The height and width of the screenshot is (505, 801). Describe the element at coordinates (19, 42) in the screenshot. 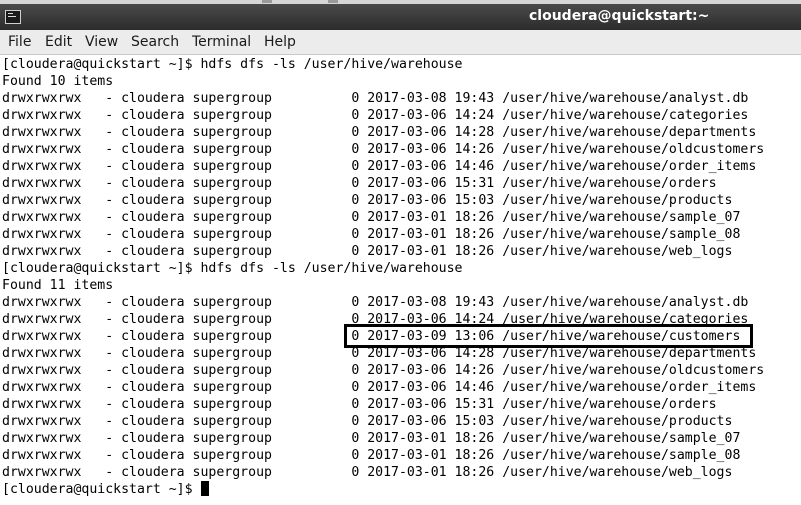

I see `menu-file: File` at that location.